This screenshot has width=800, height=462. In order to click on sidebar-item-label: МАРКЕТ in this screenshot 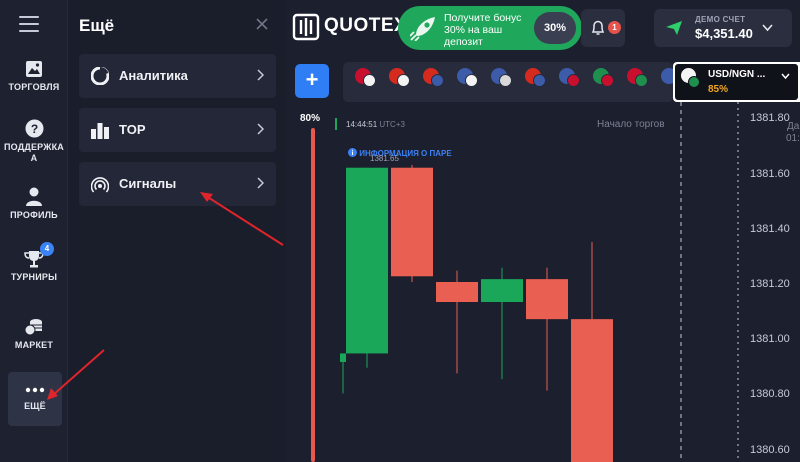, I will do `click(34, 345)`.